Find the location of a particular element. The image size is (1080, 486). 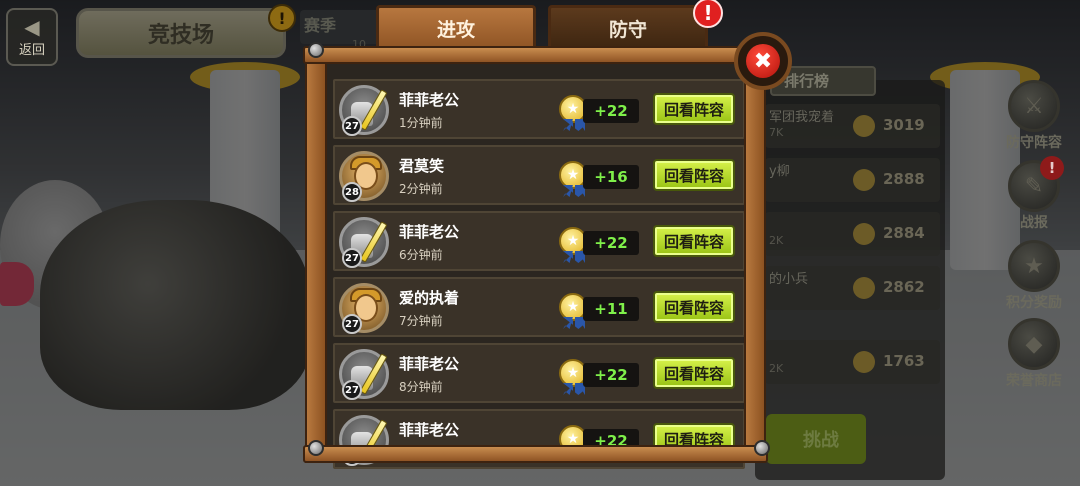

ranking-score: 2888 is located at coordinates (904, 179).